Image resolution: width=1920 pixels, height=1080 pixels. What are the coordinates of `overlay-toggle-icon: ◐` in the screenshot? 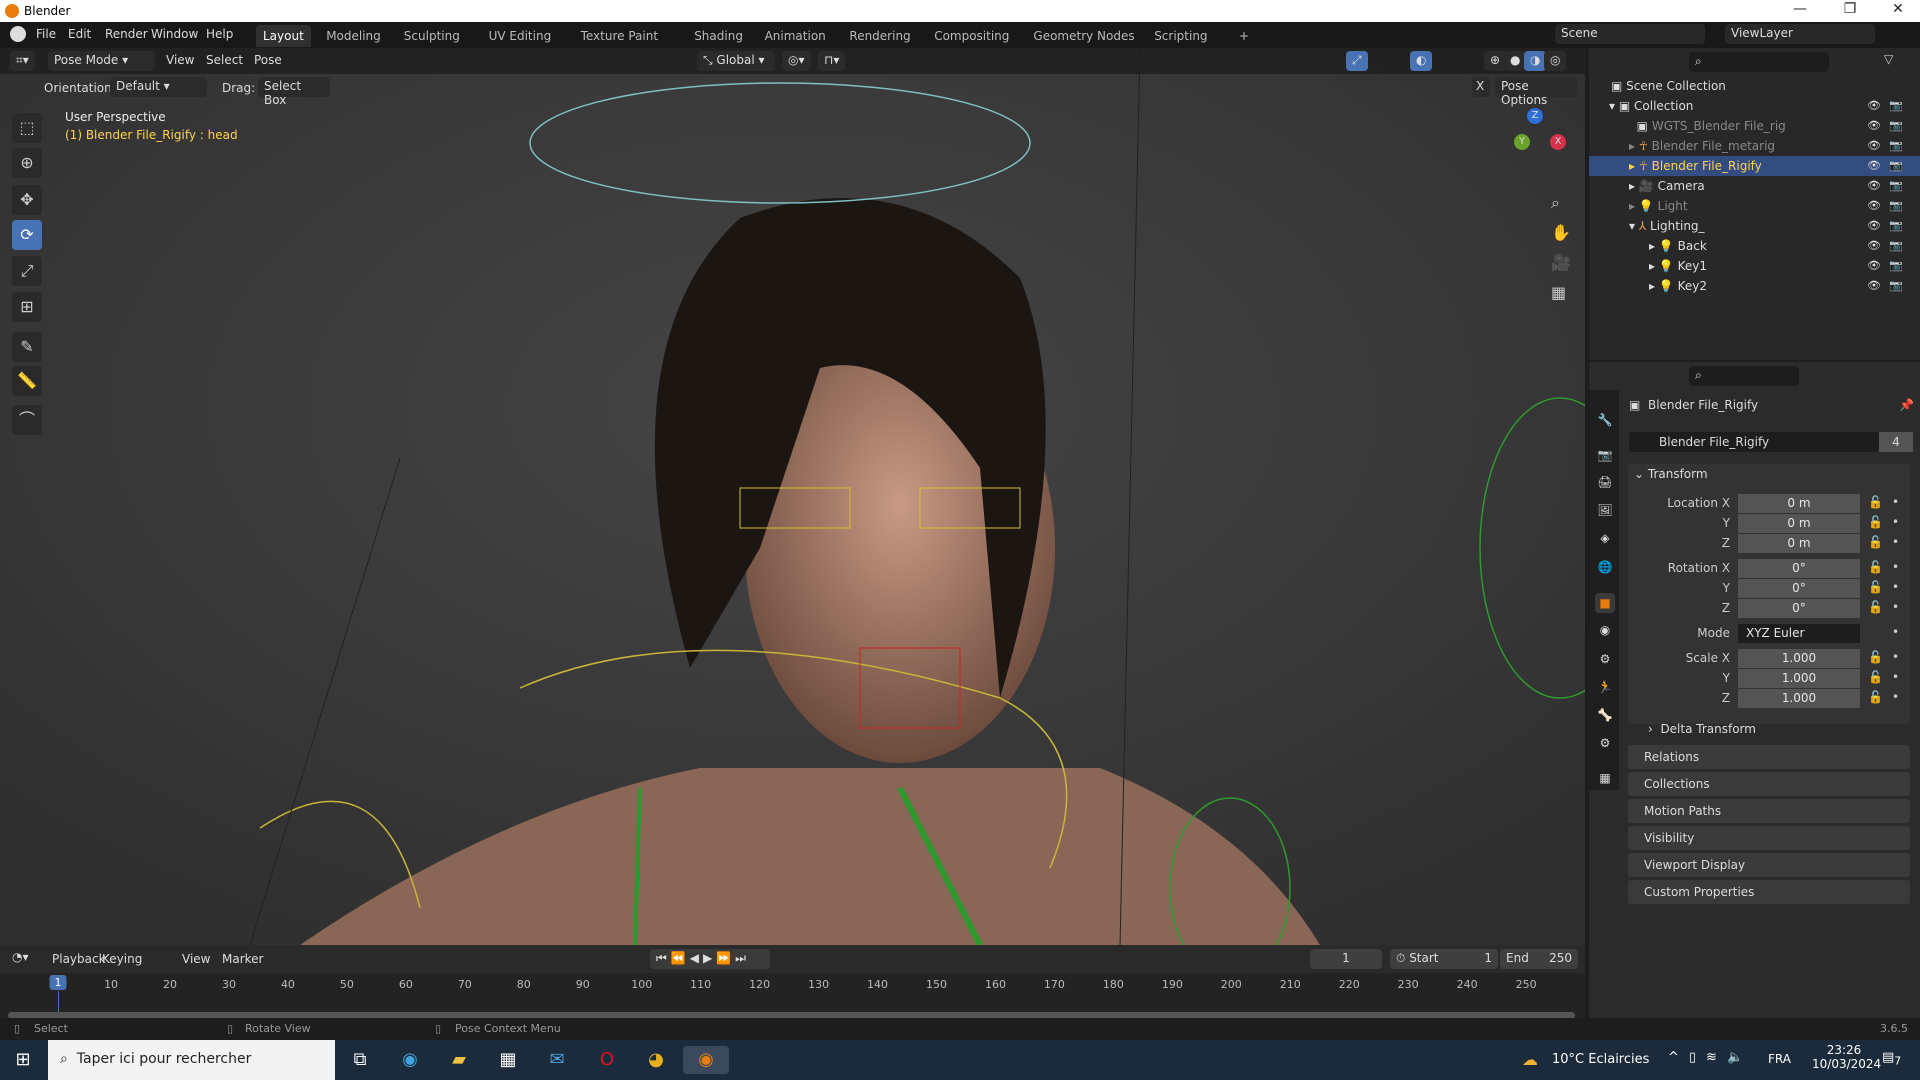 It's located at (1421, 61).